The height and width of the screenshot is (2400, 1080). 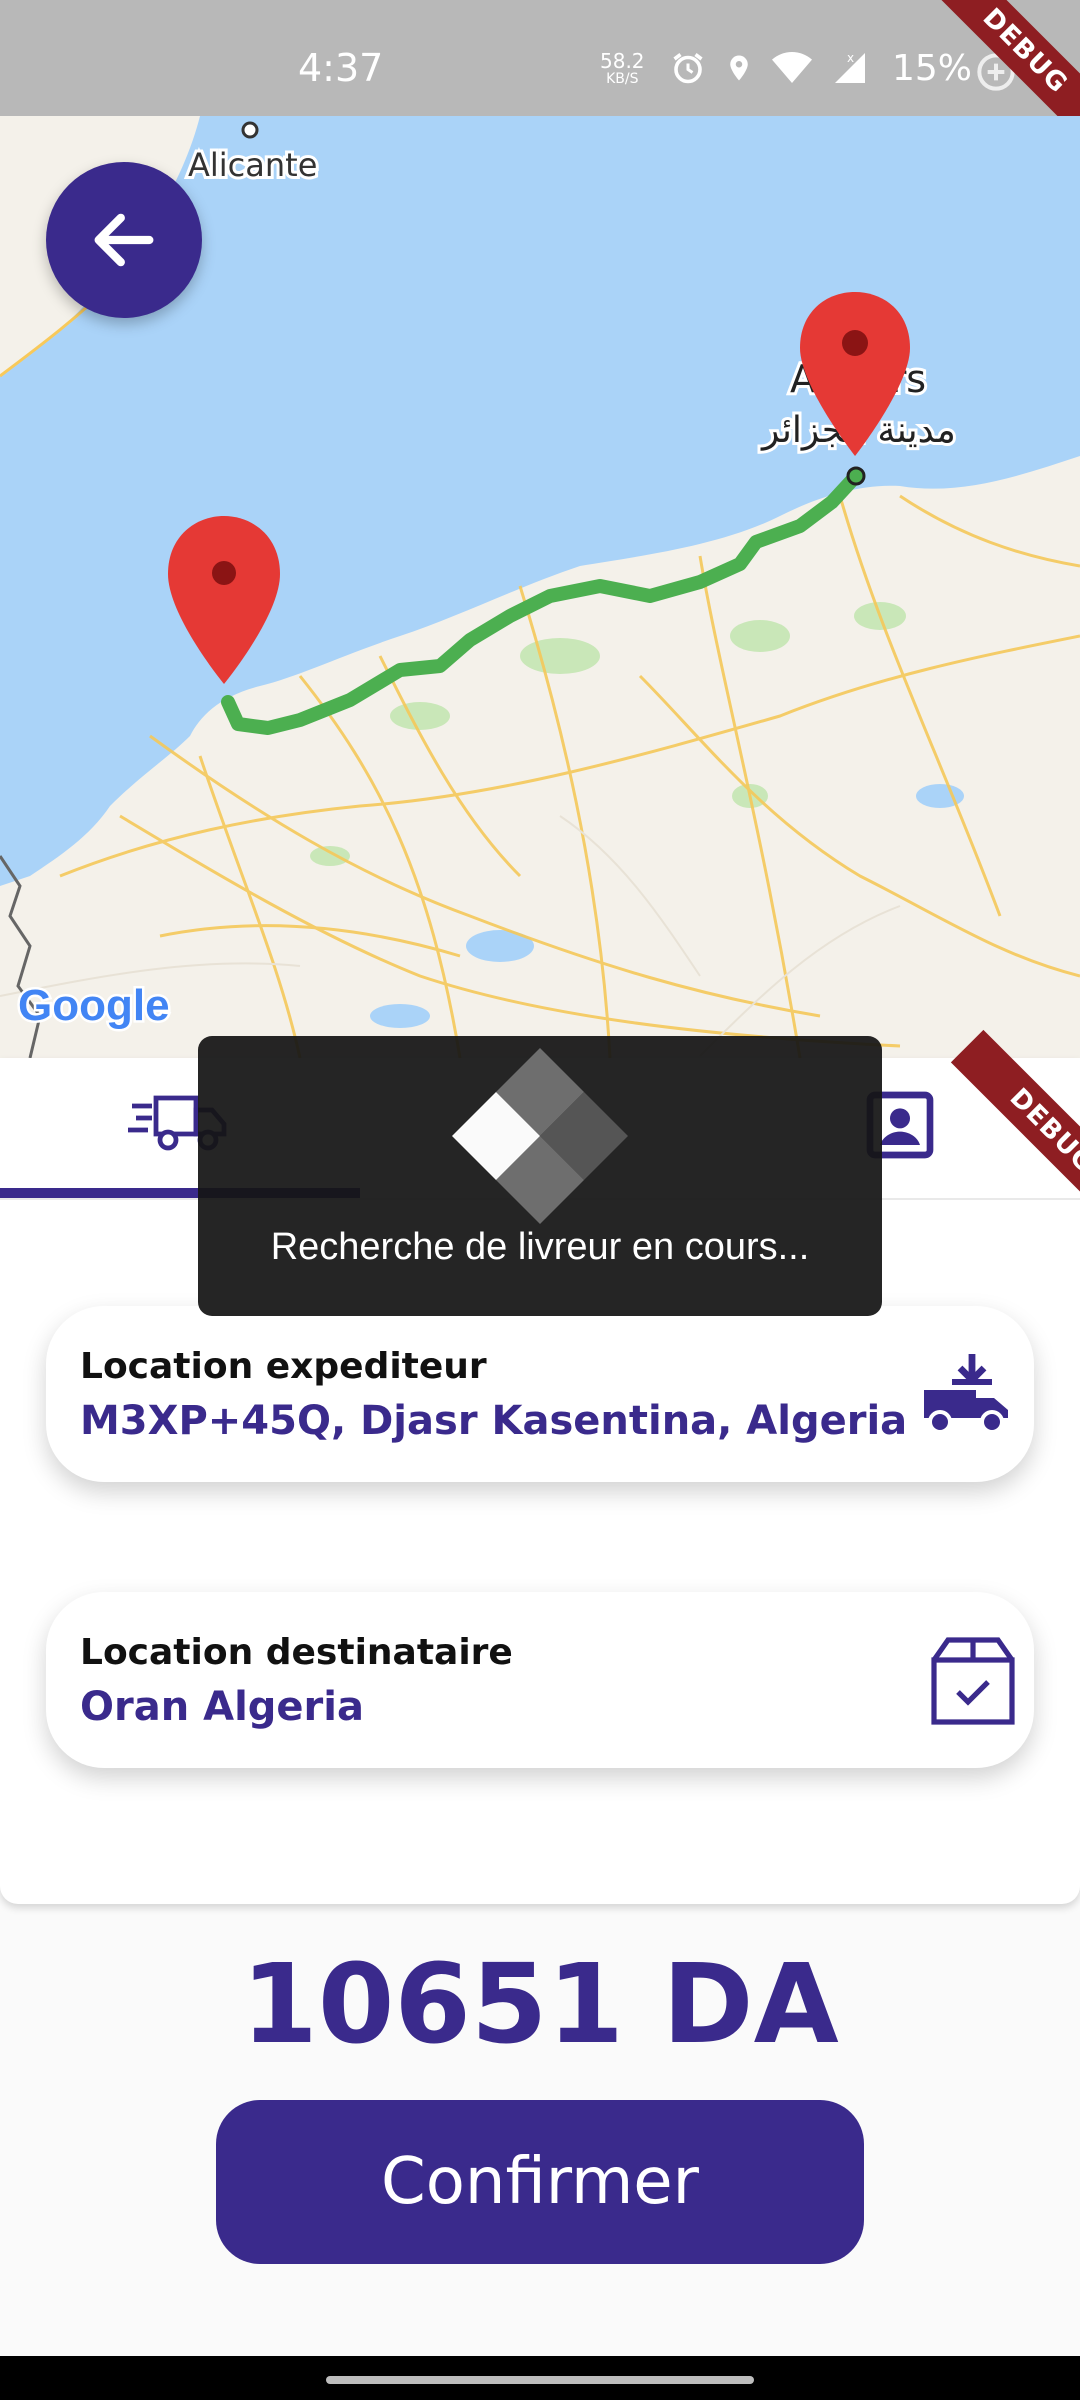 What do you see at coordinates (540, 1136) in the screenshot?
I see `loading-spinner-icon` at bounding box center [540, 1136].